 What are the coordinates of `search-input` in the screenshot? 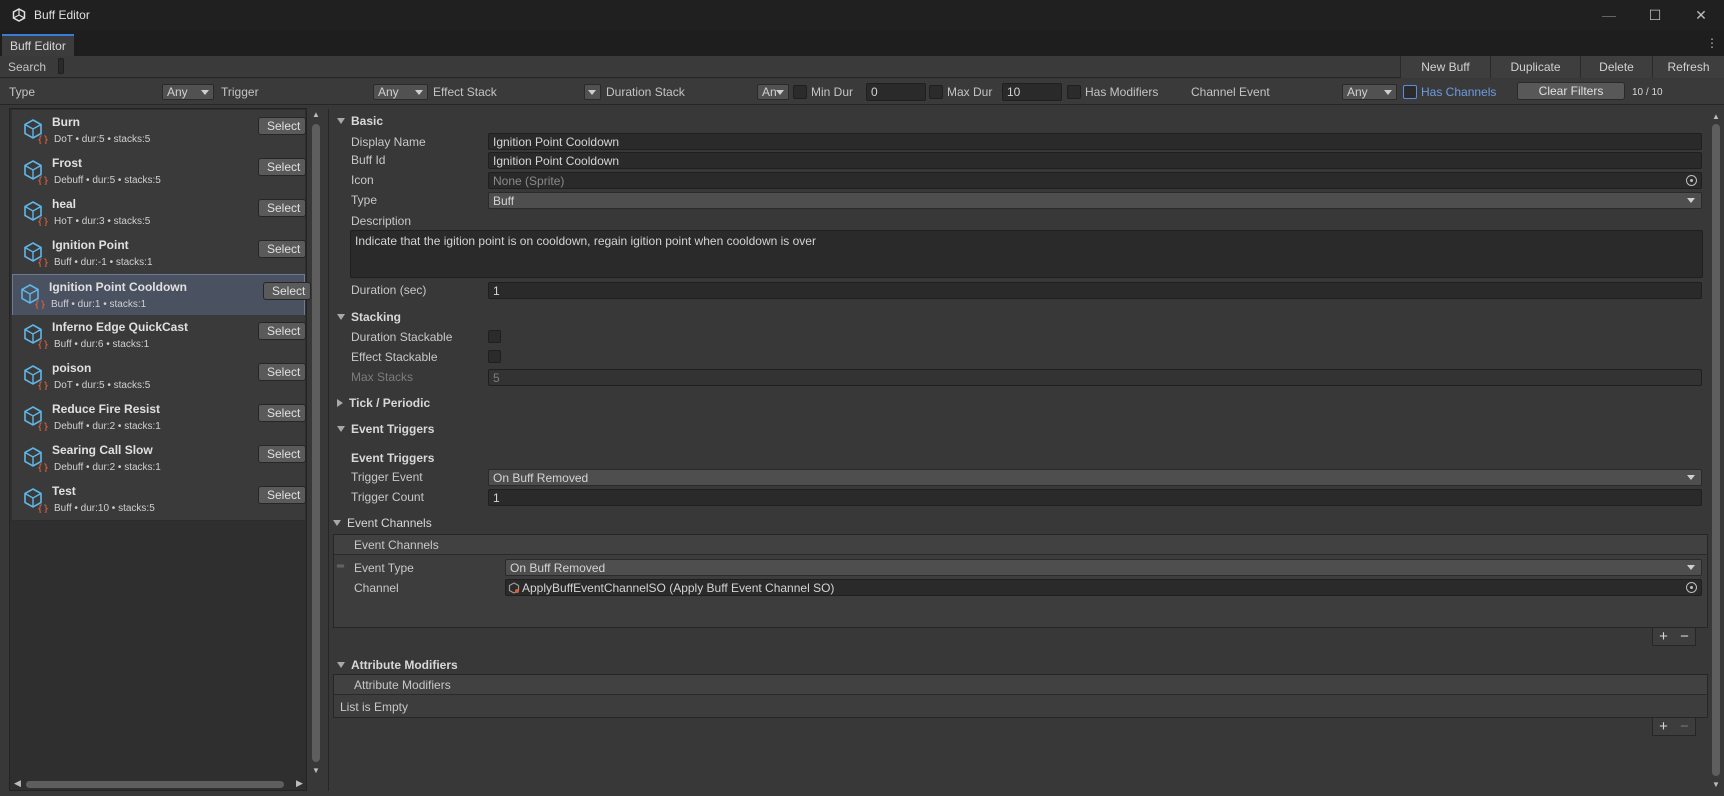 It's located at (61, 66).